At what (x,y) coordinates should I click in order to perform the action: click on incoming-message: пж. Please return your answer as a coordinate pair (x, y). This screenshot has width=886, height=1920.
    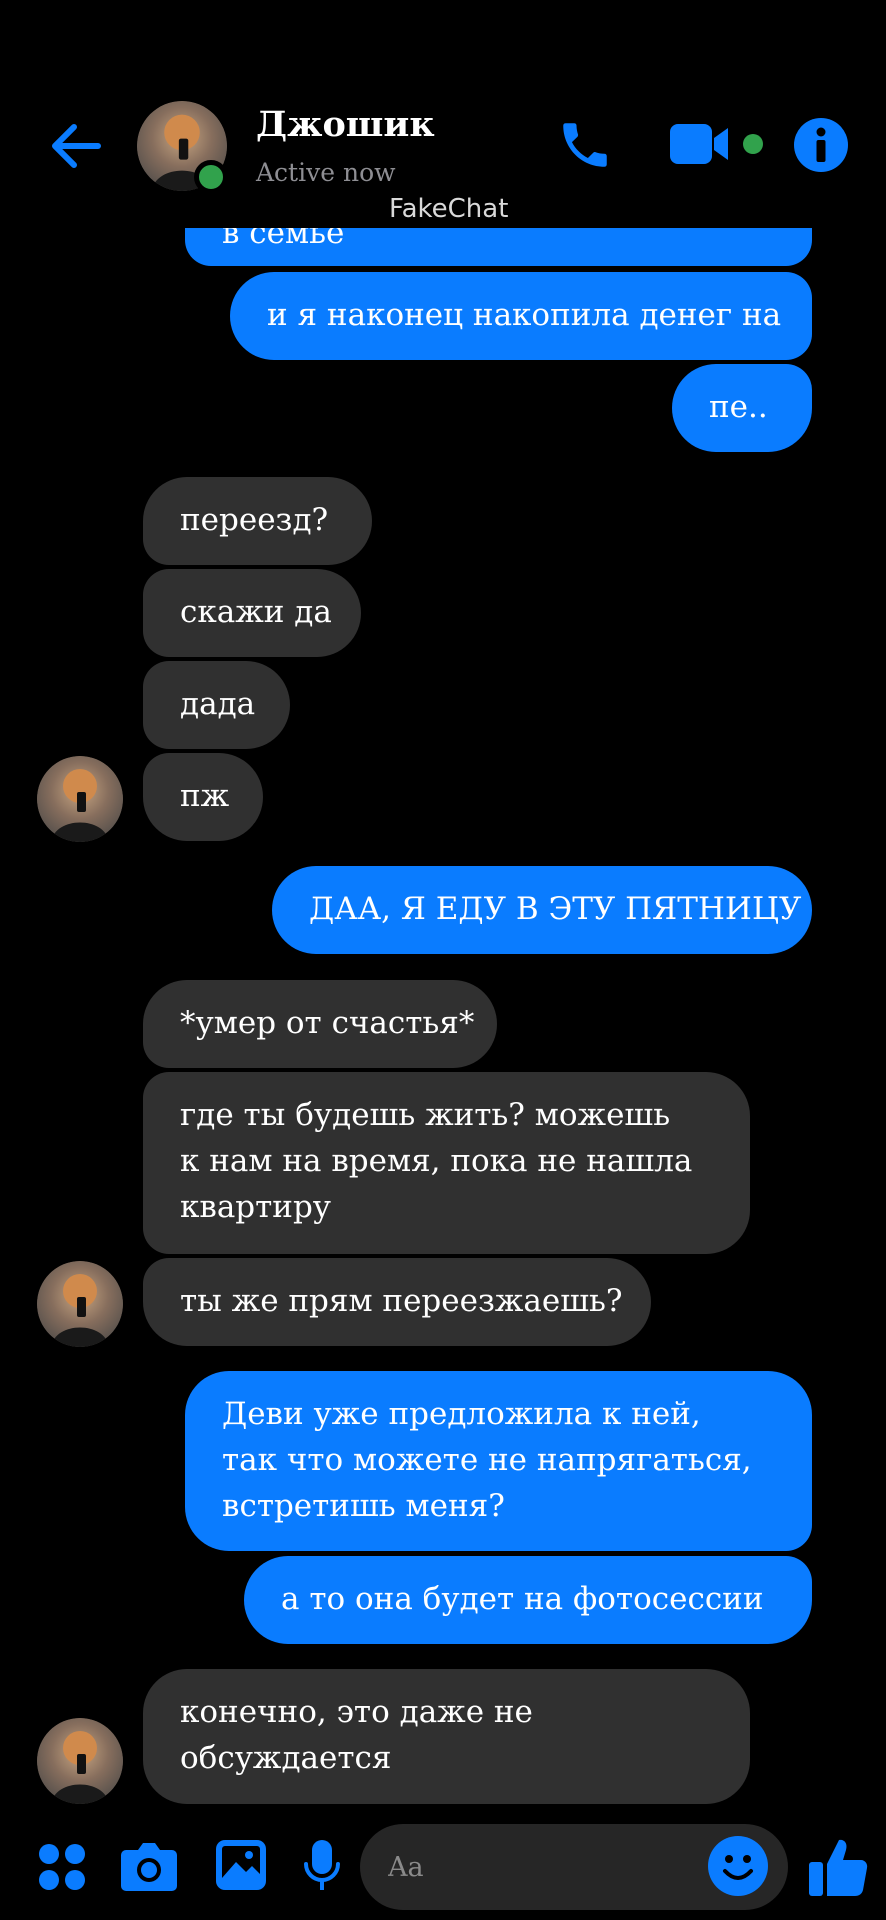
    Looking at the image, I should click on (203, 797).